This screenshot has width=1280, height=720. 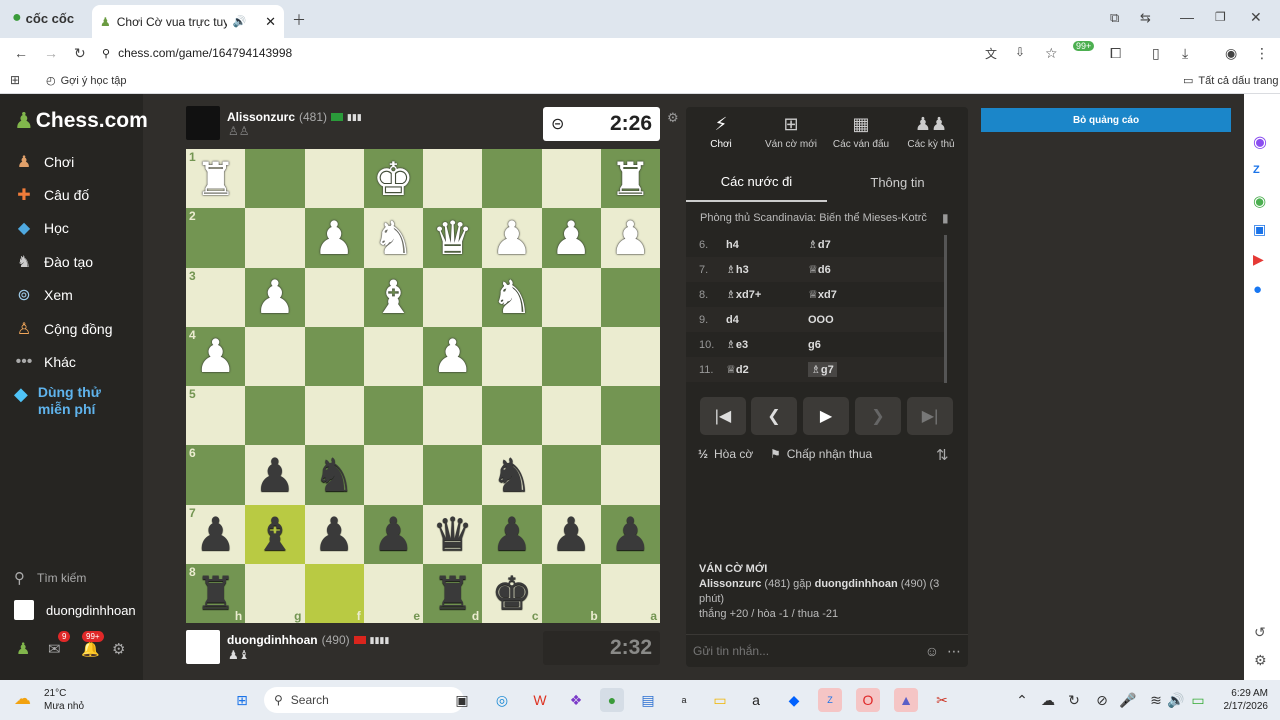 What do you see at coordinates (462, 700) in the screenshot?
I see `task-view-icon: ▣` at bounding box center [462, 700].